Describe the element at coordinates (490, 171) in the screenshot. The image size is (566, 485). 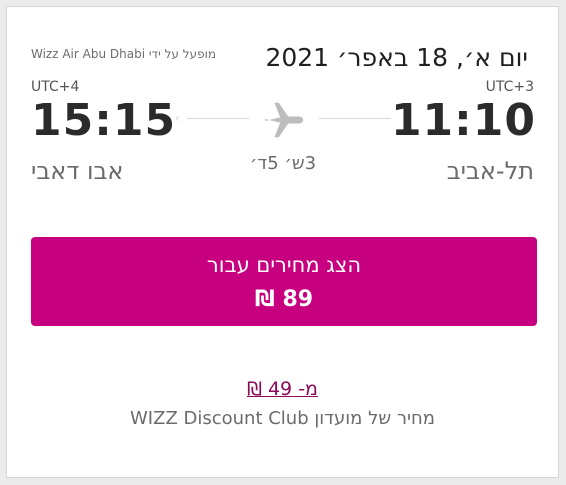
I see `departure-city: תל-אביב` at that location.